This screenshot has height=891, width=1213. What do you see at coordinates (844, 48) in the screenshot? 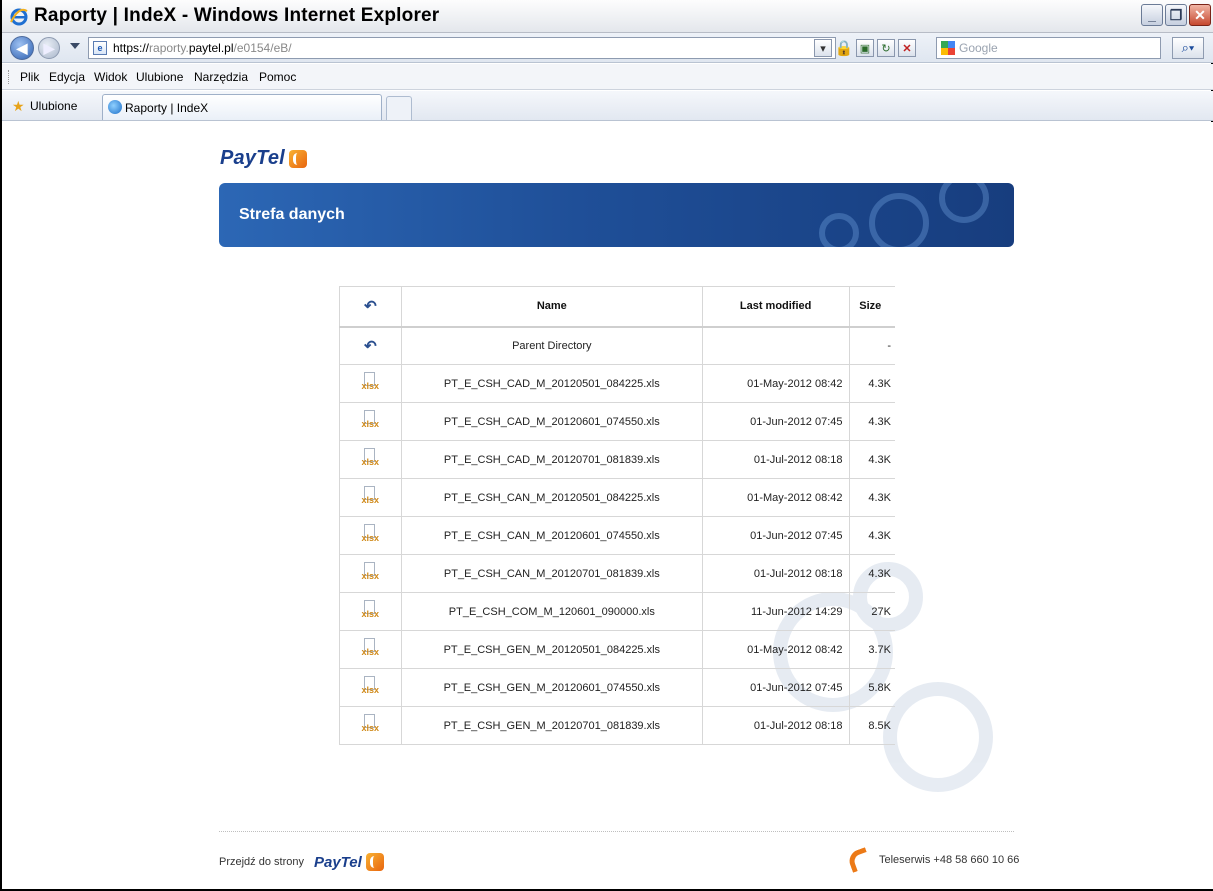
I see `lock-icon: 🔒` at bounding box center [844, 48].